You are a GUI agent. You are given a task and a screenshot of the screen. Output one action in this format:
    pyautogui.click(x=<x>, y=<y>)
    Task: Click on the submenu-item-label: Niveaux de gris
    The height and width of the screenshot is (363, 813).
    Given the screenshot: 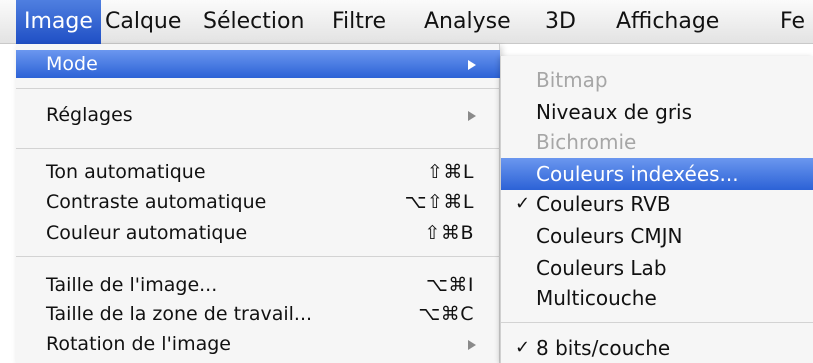 What is the action you would take?
    pyautogui.click(x=614, y=112)
    